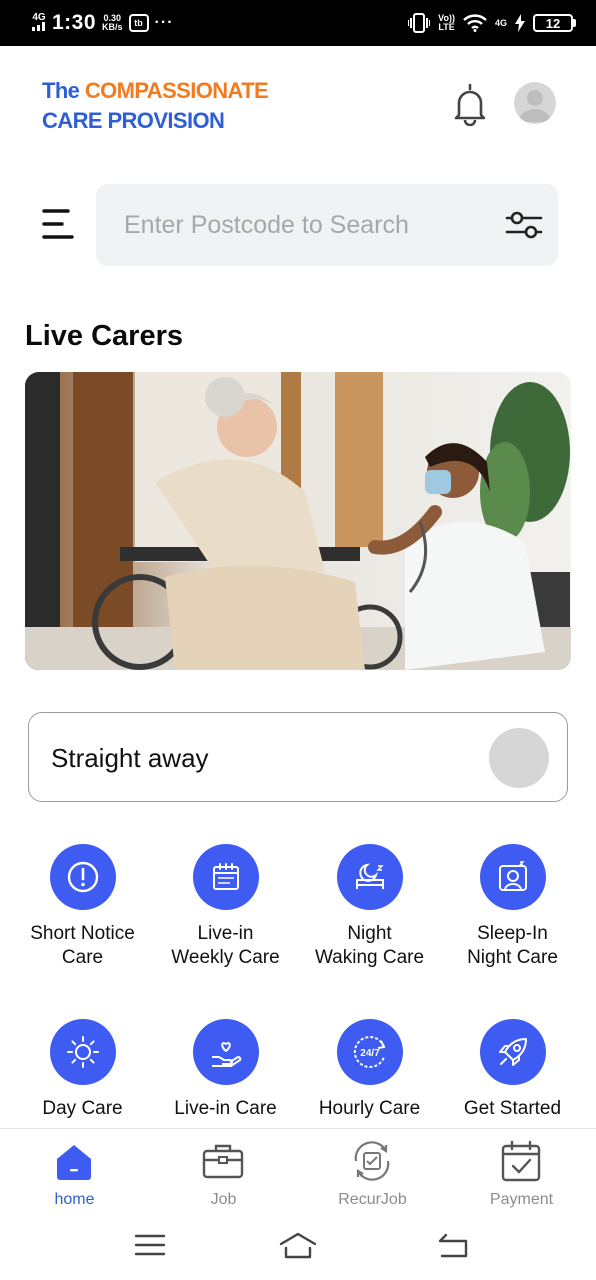  I want to click on service-day-care: Day Care, so click(82, 1070).